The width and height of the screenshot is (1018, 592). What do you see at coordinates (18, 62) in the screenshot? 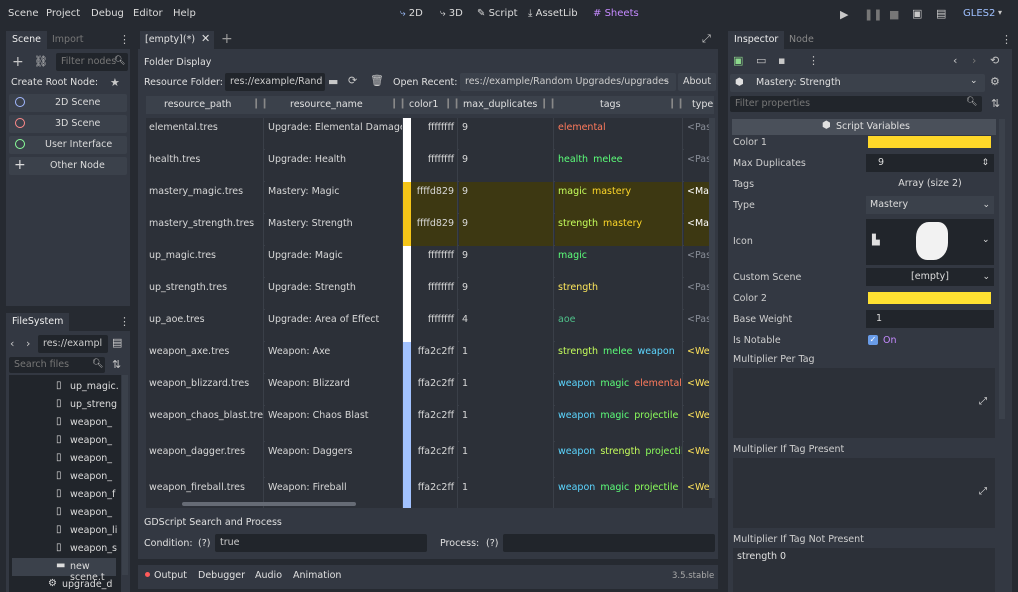
I see `add-node-icon: +` at bounding box center [18, 62].